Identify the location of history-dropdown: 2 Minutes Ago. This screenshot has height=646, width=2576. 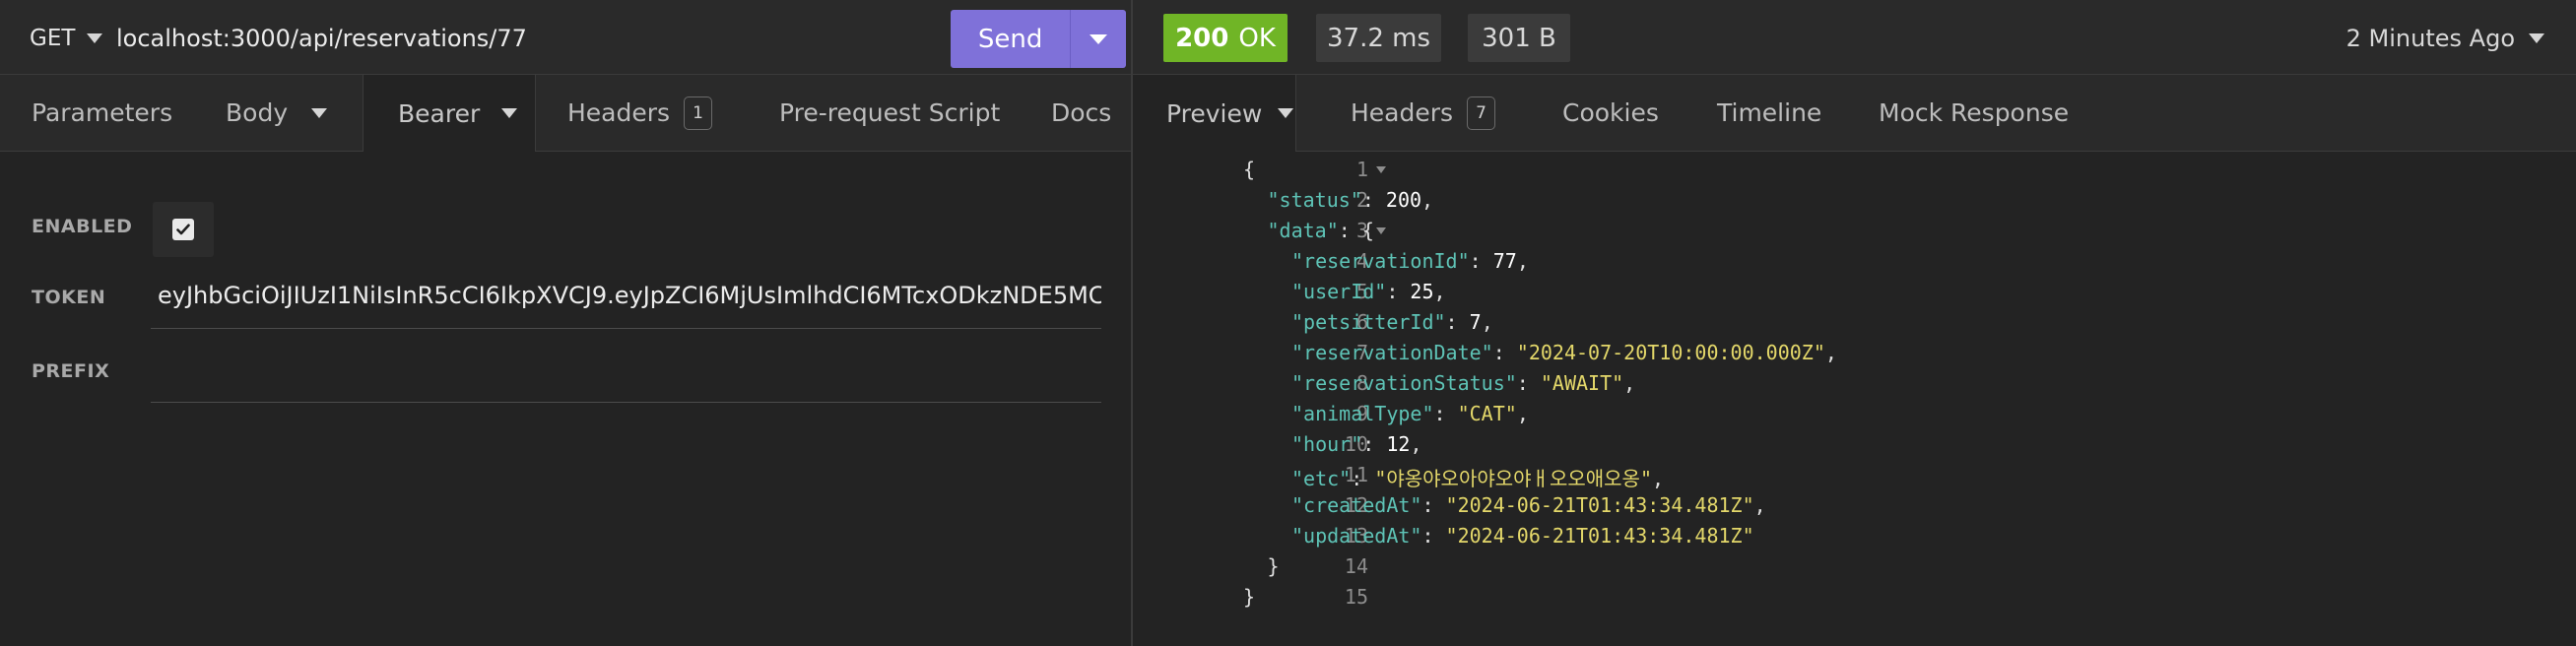
(2445, 38).